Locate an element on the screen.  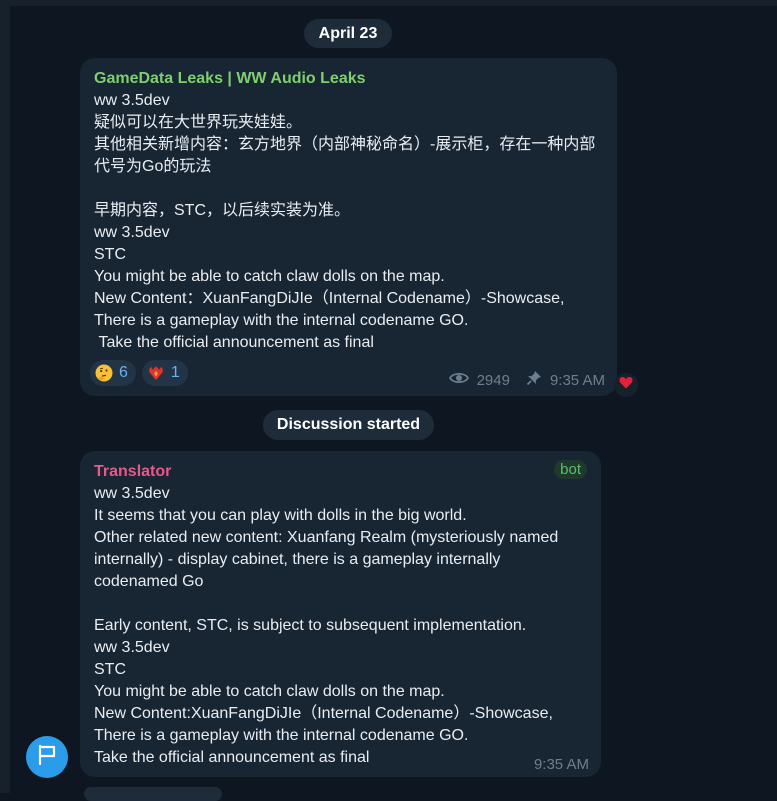
reactions-bar: 6 1 is located at coordinates (139, 373).